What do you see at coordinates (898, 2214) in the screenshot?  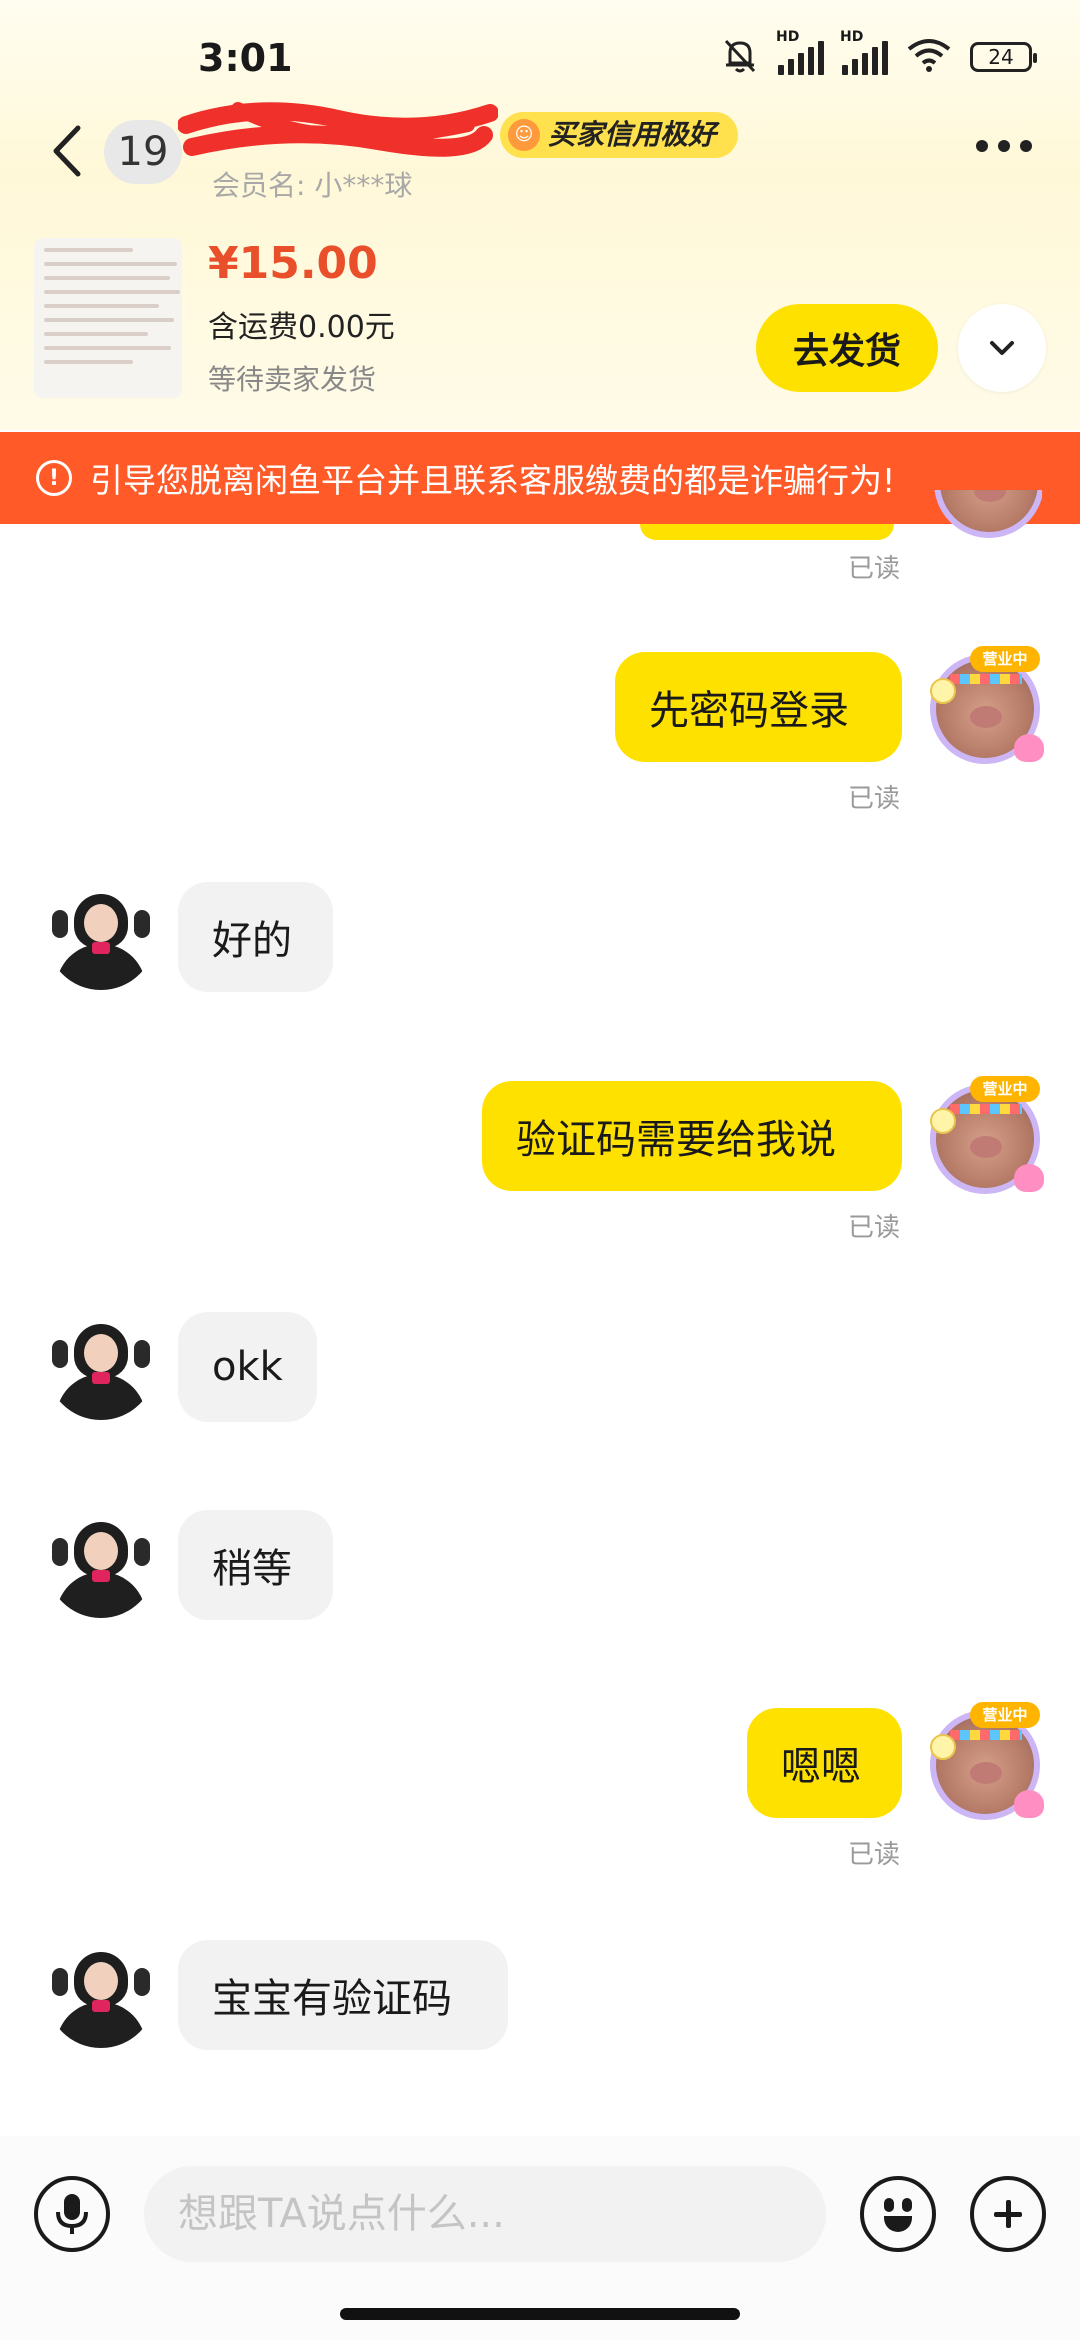 I see `emoji-icon` at bounding box center [898, 2214].